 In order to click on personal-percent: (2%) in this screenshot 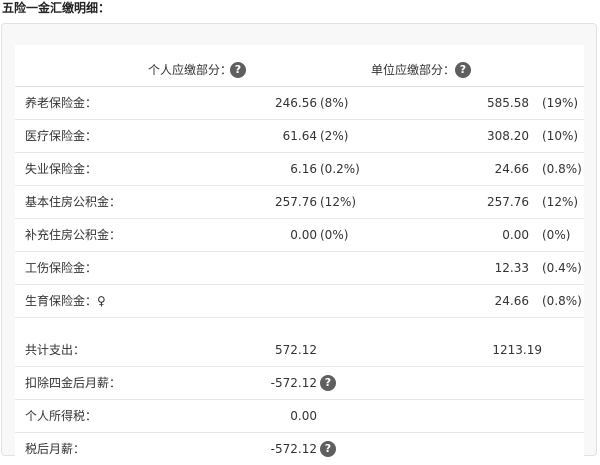, I will do `click(334, 136)`.